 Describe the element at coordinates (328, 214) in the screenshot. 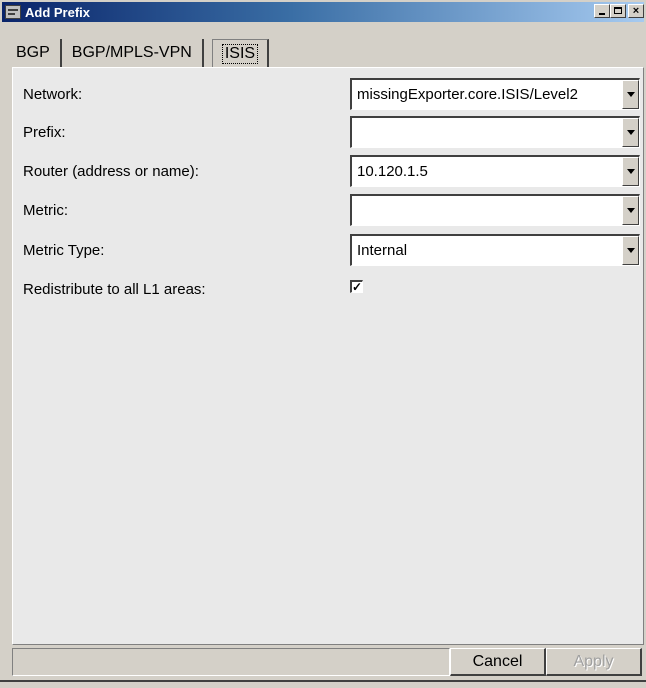

I see `metric-row: Metric:` at that location.